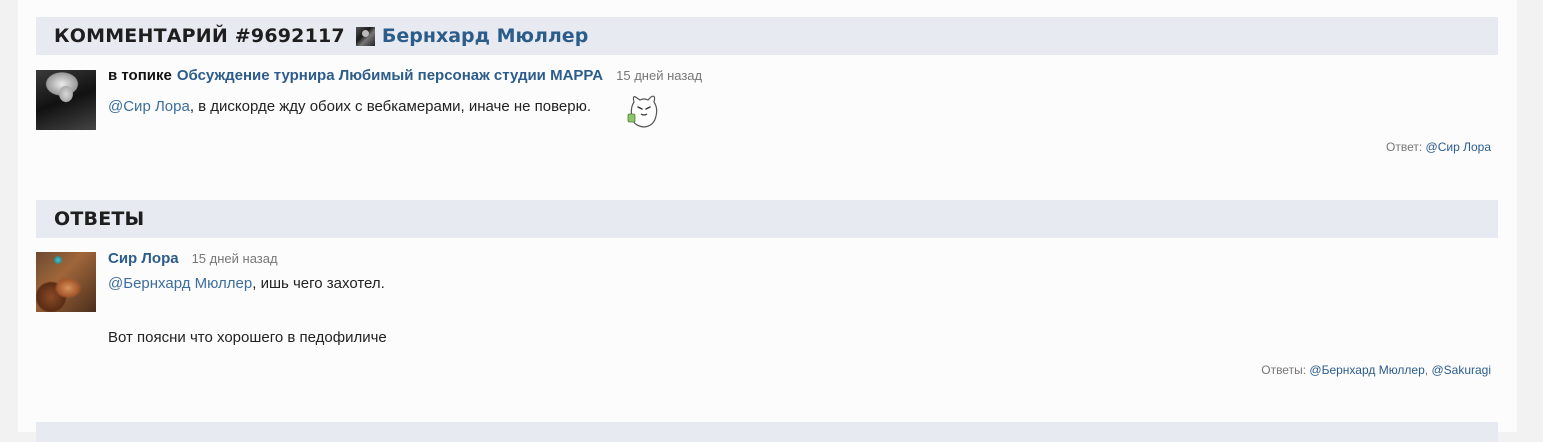 Image resolution: width=1543 pixels, height=442 pixels. I want to click on reply-user-link: @Бернхард Мюллер, so click(1366, 370).